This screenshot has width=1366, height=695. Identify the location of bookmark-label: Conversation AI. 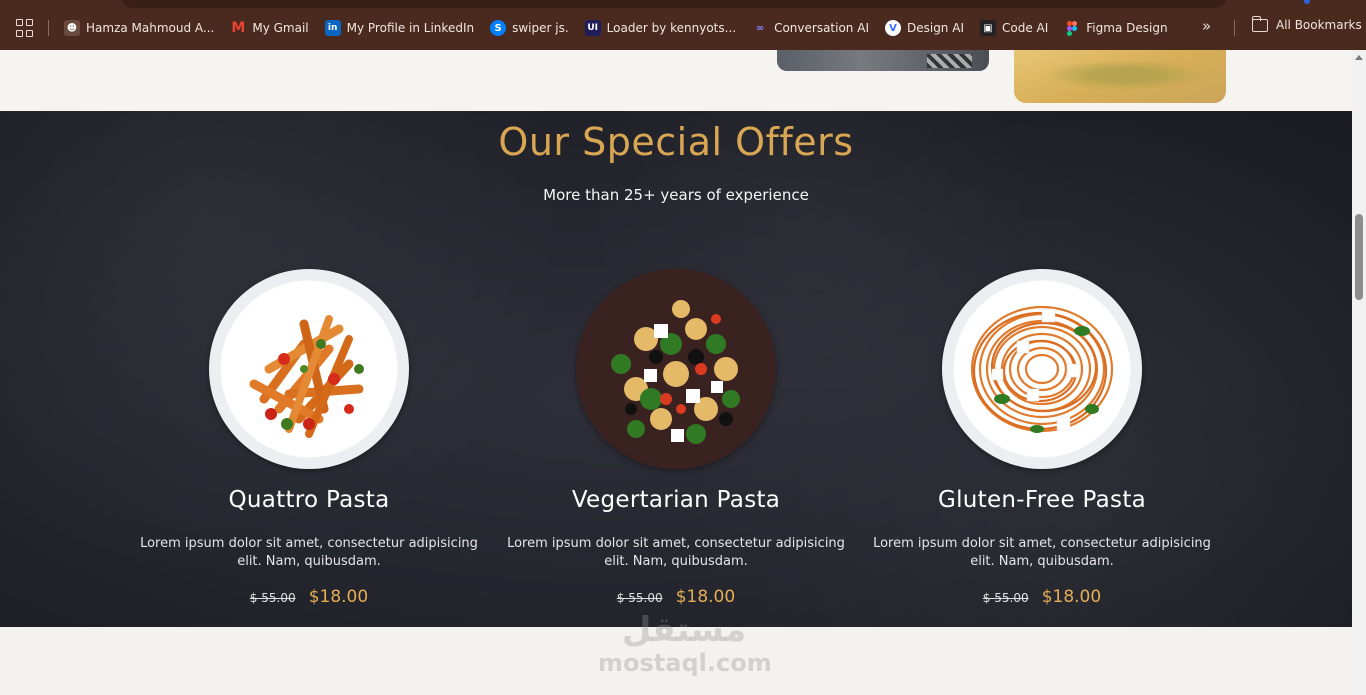
(821, 28).